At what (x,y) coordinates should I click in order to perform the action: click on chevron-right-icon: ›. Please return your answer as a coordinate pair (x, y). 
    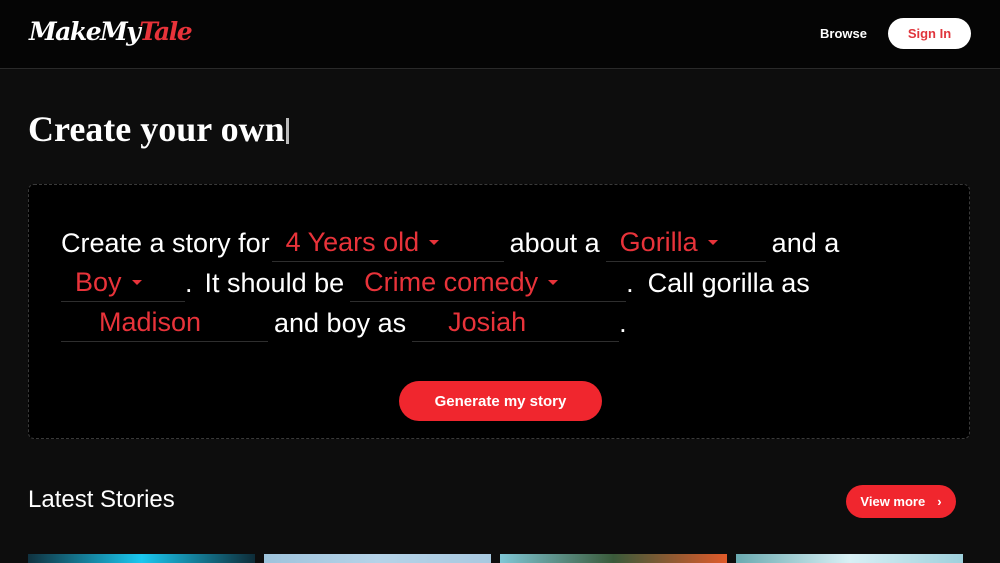
    Looking at the image, I should click on (939, 501).